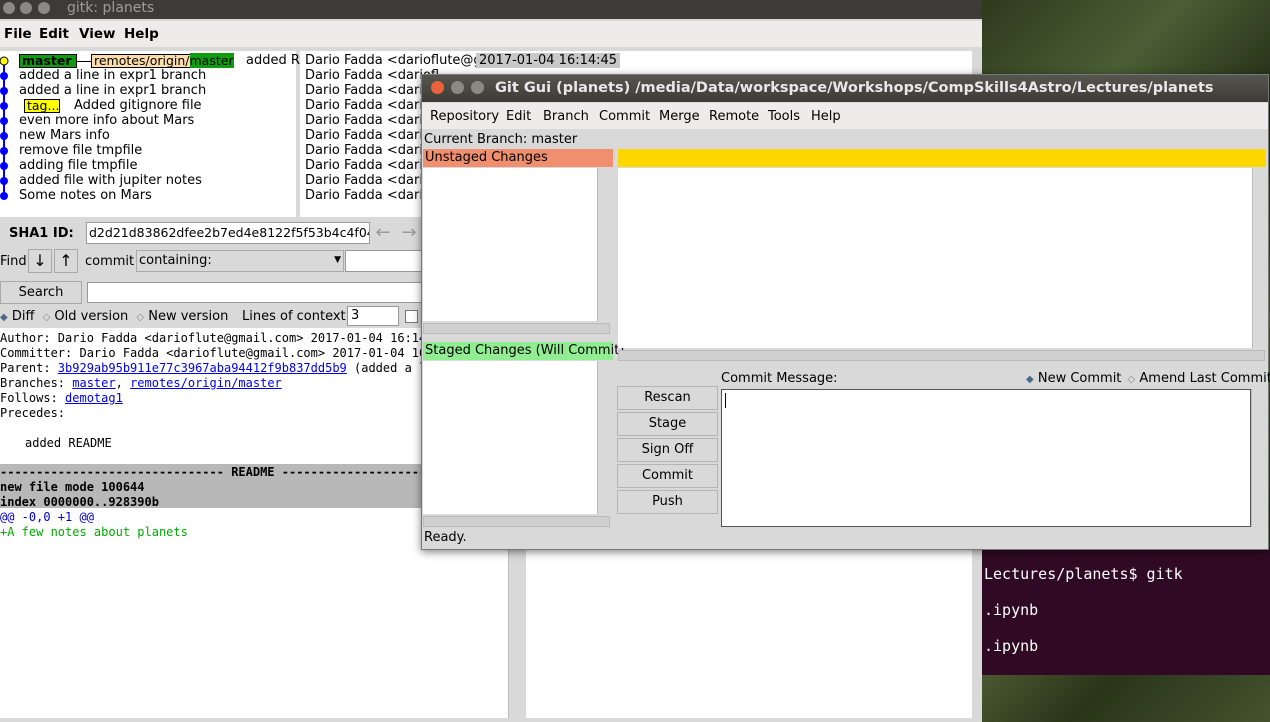  What do you see at coordinates (80, 150) in the screenshot?
I see `commit-row: remove file tmpfile` at bounding box center [80, 150].